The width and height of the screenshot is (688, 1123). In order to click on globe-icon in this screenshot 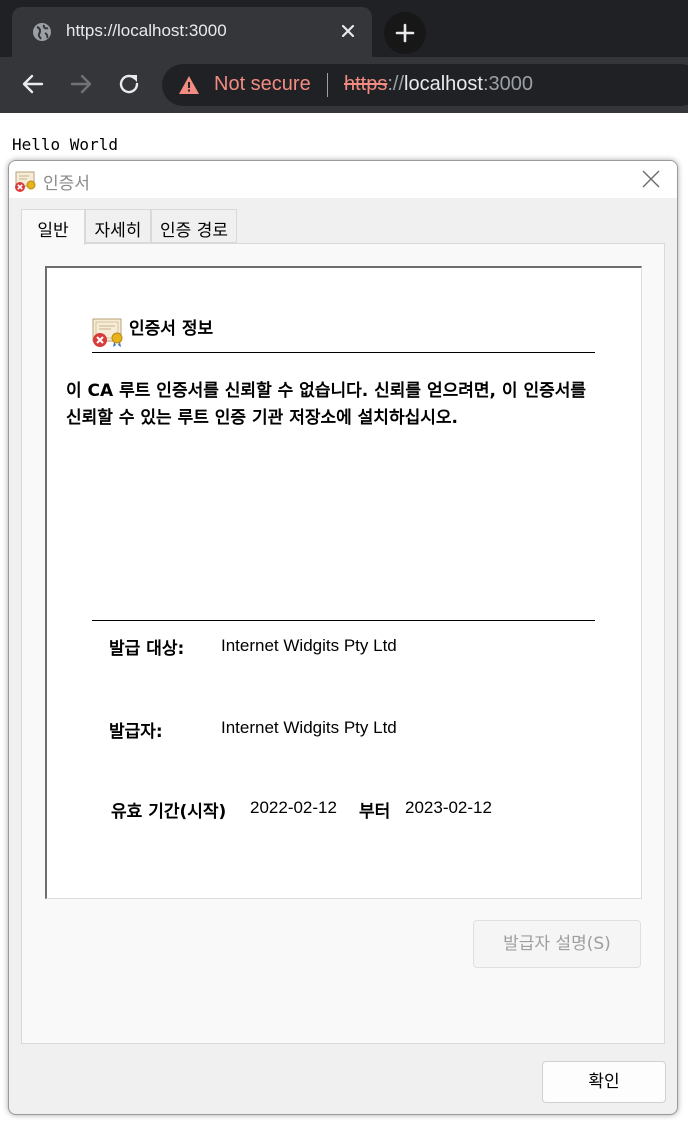, I will do `click(42, 32)`.